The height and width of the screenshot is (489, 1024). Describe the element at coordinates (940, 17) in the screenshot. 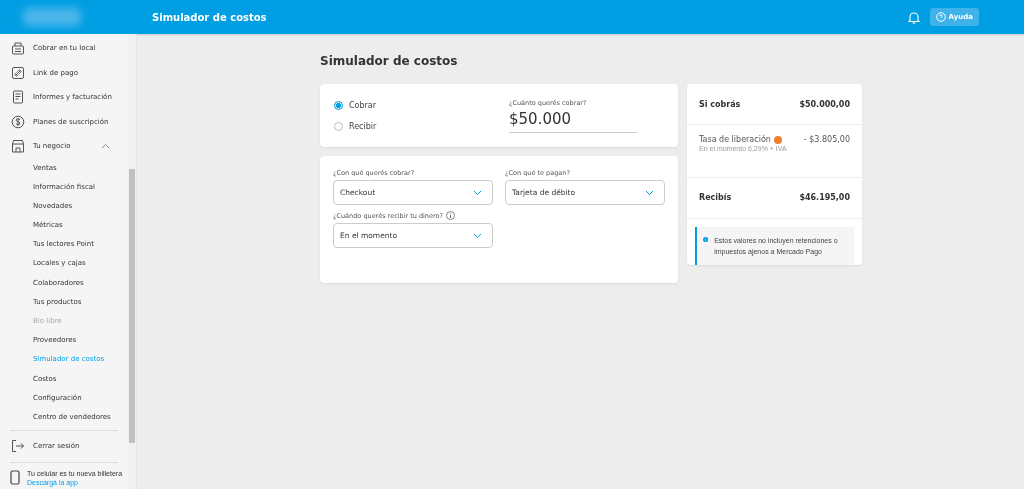

I see `help-icon` at that location.